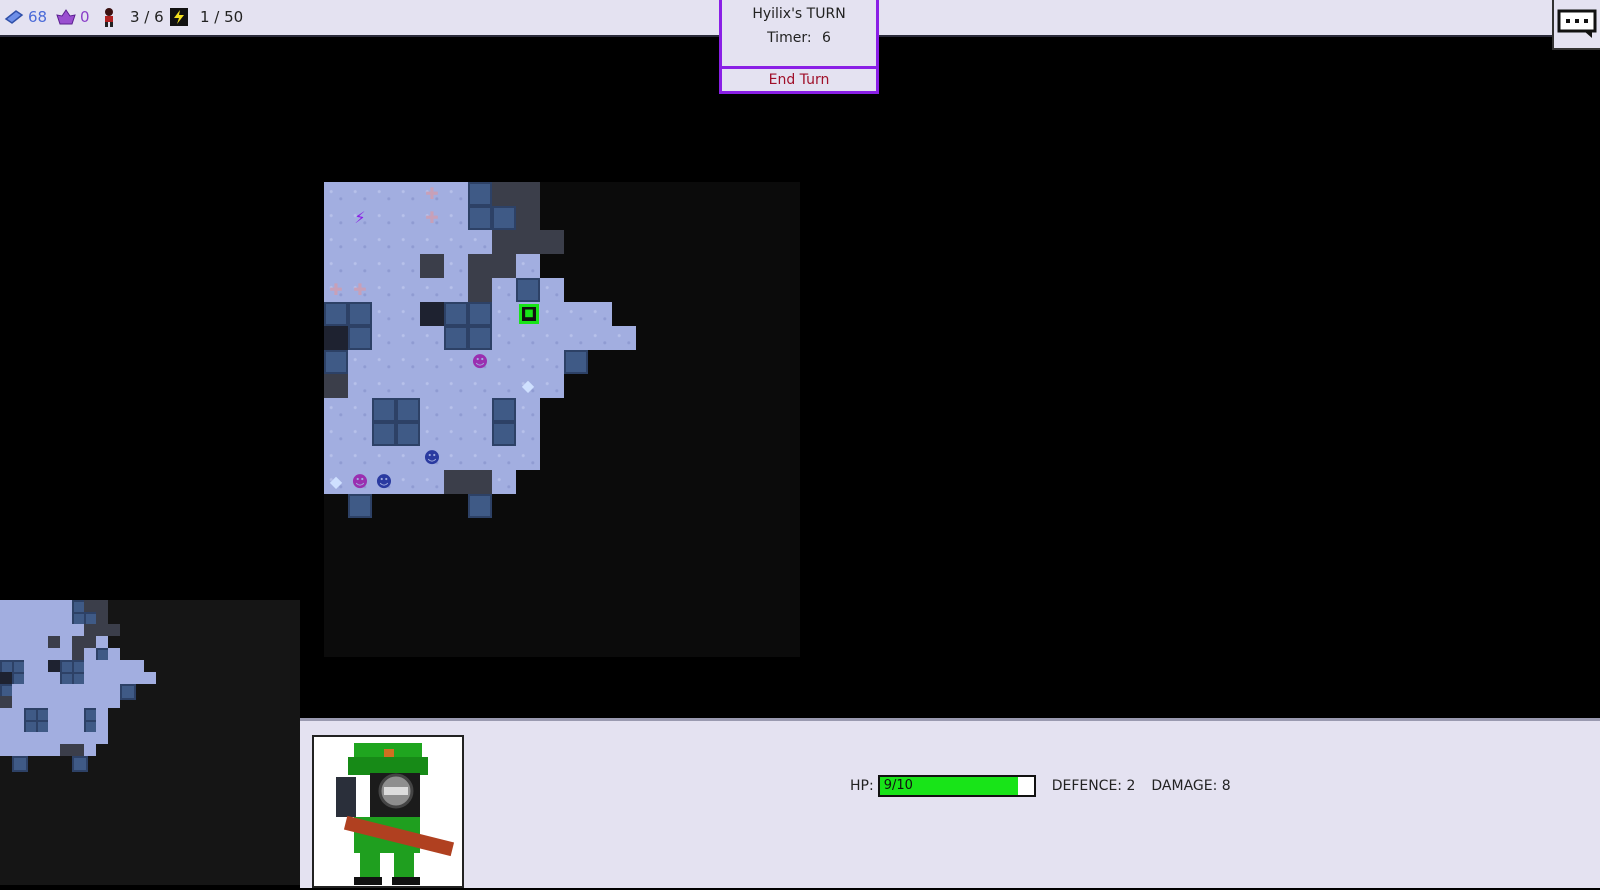 This screenshot has width=1600, height=890. I want to click on end-turn-button: End Turn, so click(799, 78).